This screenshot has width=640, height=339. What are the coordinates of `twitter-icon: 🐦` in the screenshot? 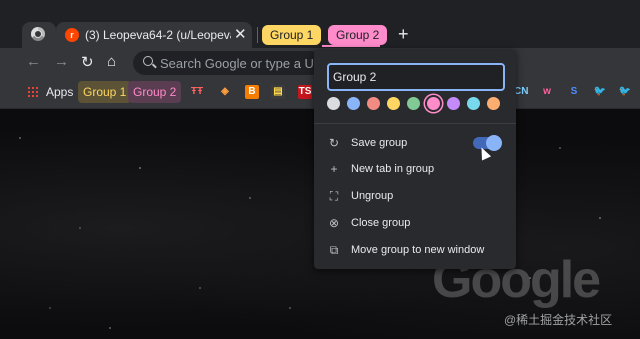 It's located at (600, 92).